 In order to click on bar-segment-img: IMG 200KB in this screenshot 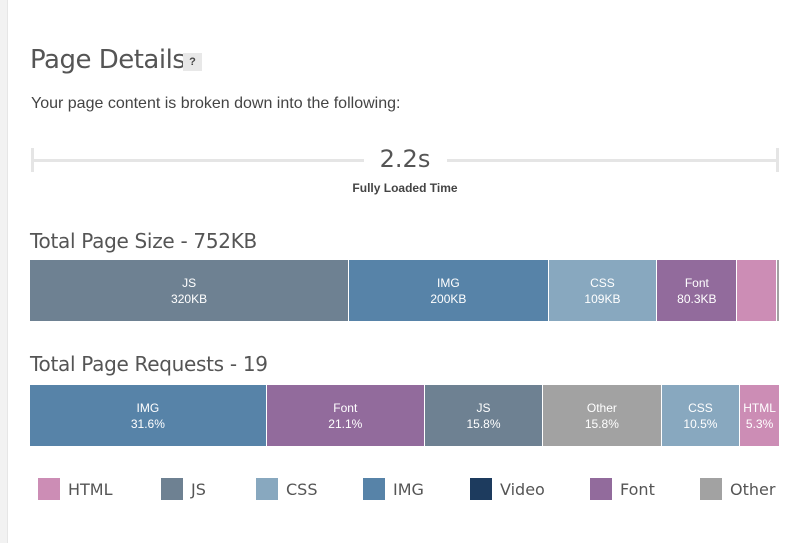, I will do `click(449, 290)`.